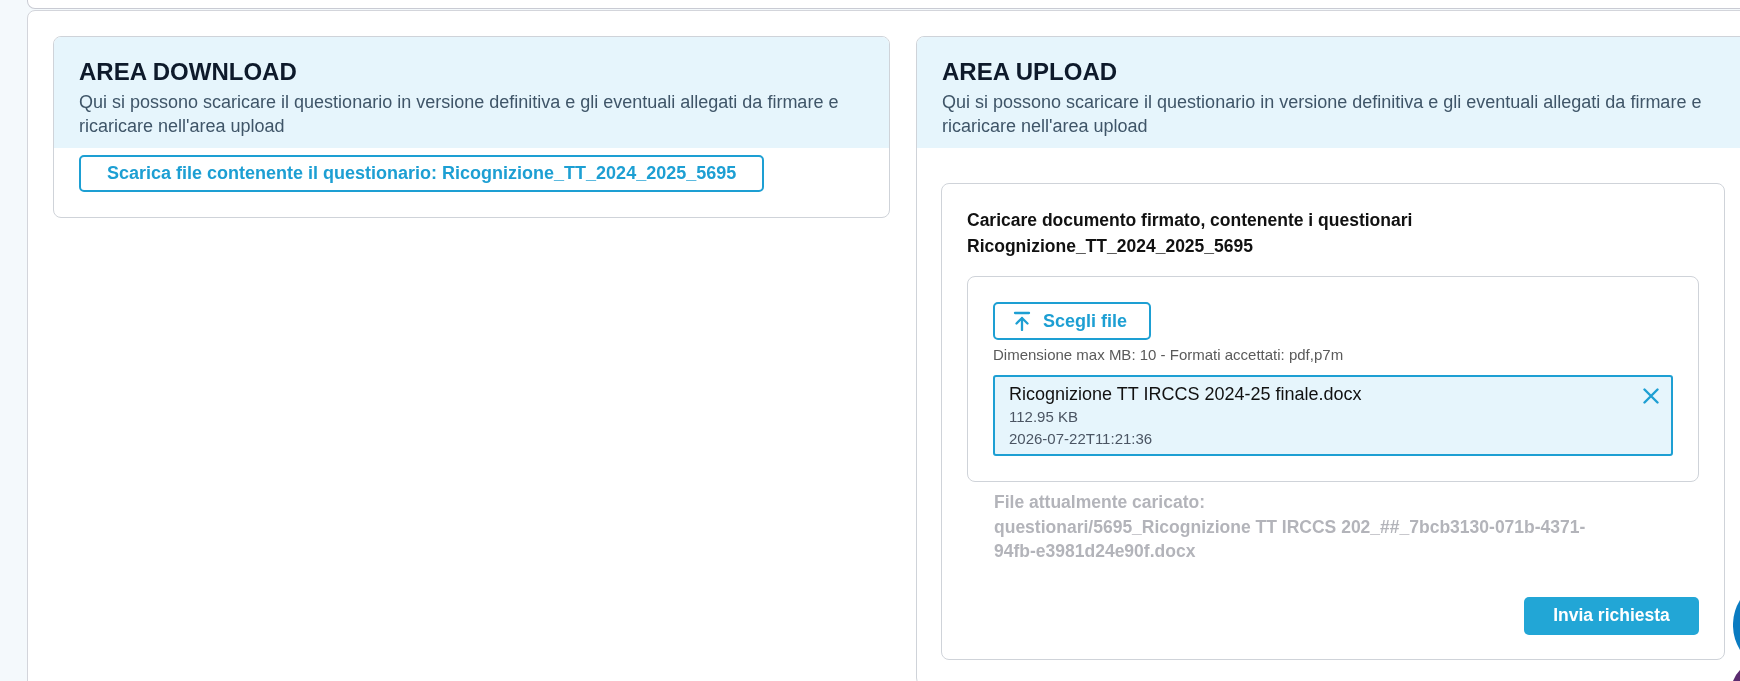 The height and width of the screenshot is (681, 1740). What do you see at coordinates (1030, 72) in the screenshot?
I see `panel-title: AREA UPLOAD` at bounding box center [1030, 72].